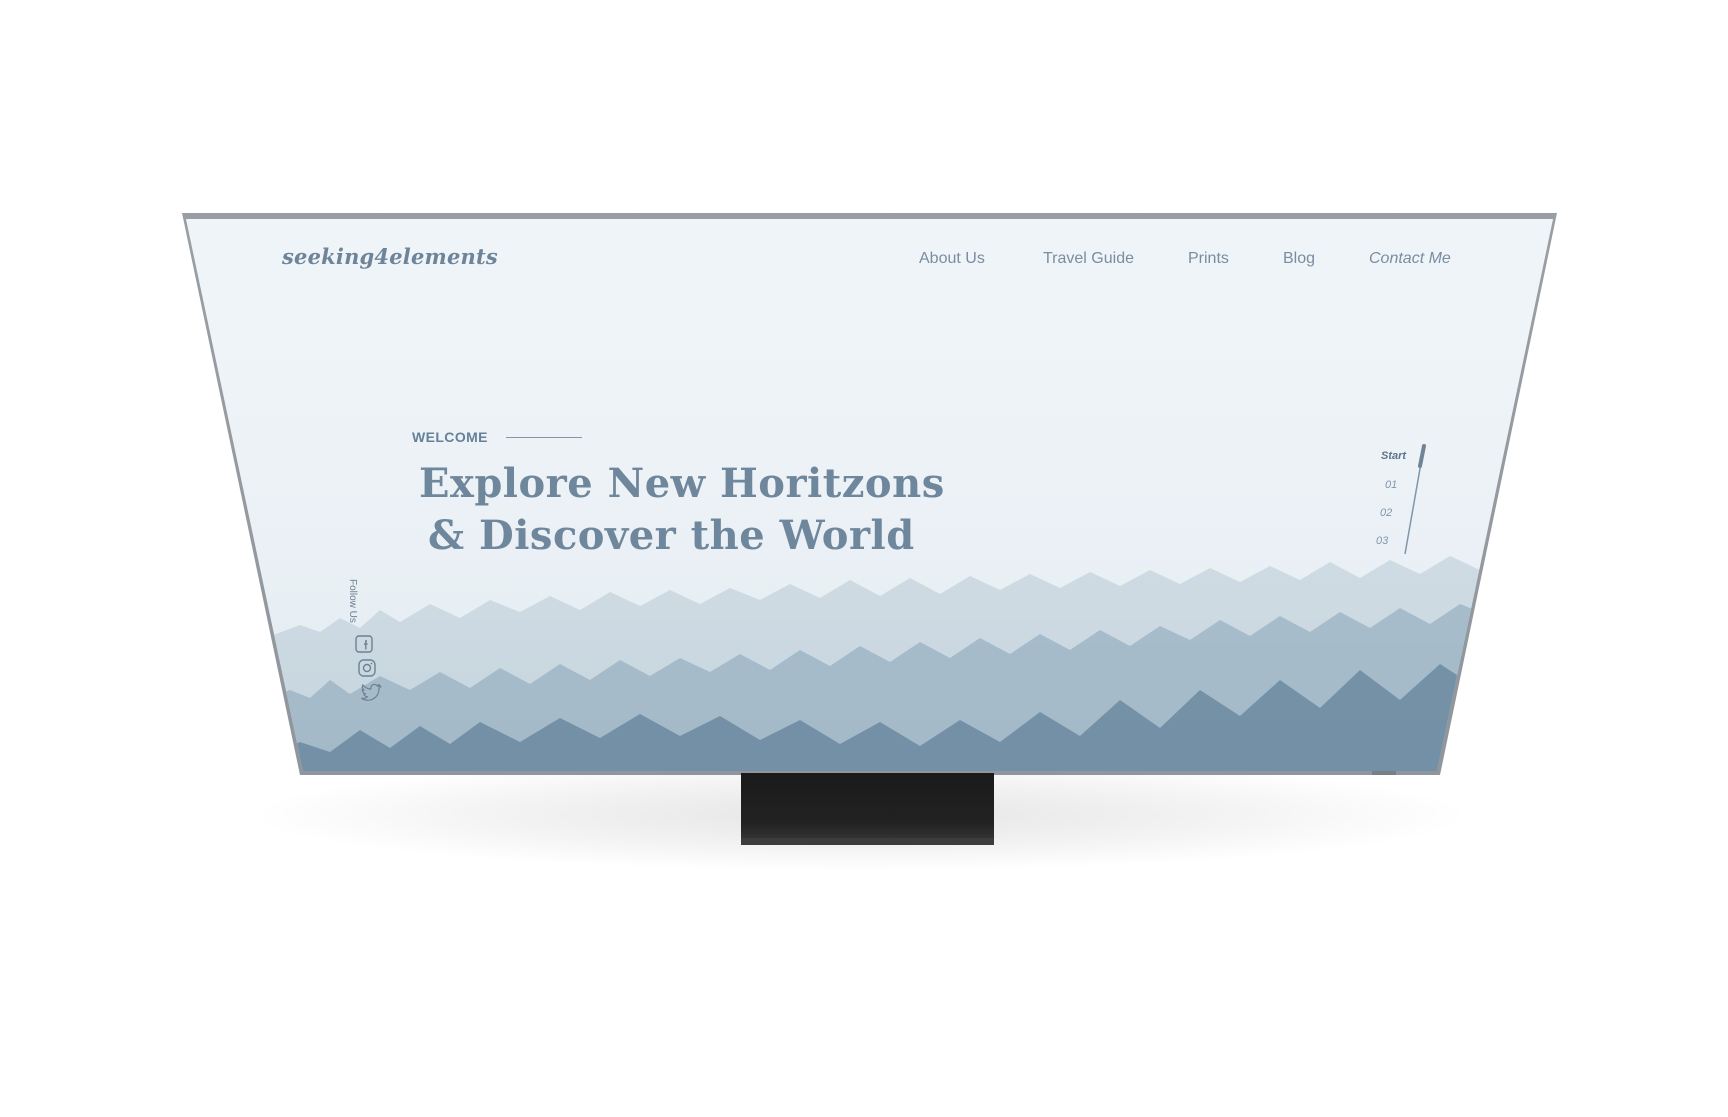  What do you see at coordinates (867, 841) in the screenshot?
I see `tv-stand-base` at bounding box center [867, 841].